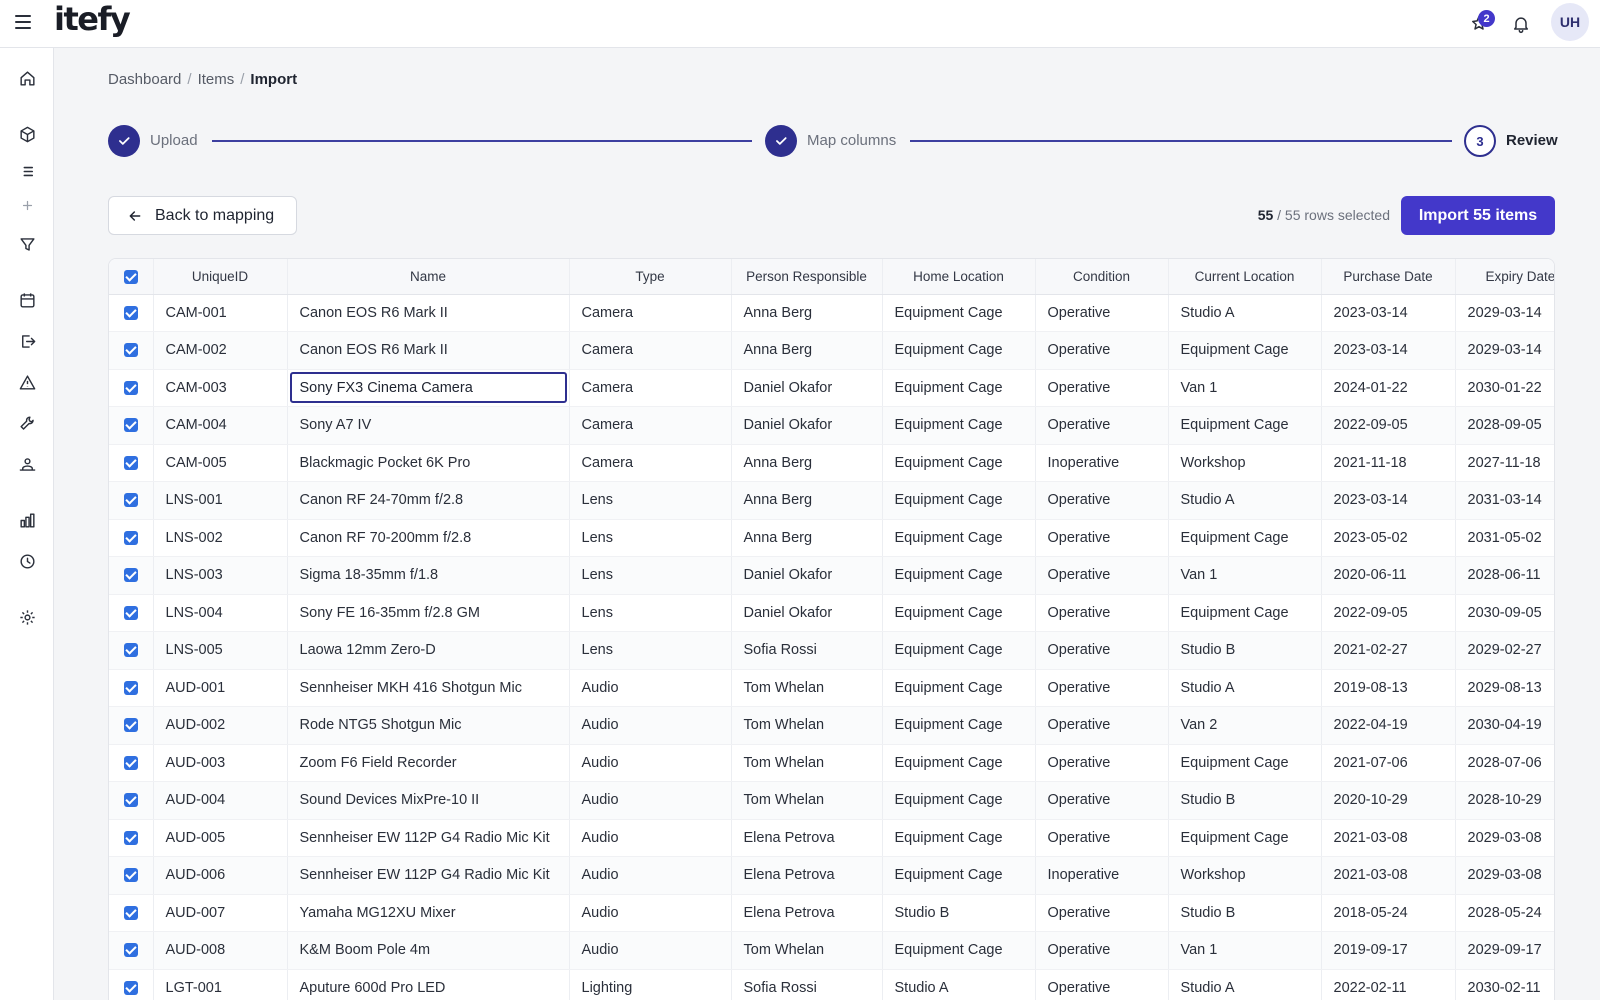 This screenshot has height=1000, width=1600. Describe the element at coordinates (1388, 688) in the screenshot. I see `table-cell: 2019-08-13` at that location.